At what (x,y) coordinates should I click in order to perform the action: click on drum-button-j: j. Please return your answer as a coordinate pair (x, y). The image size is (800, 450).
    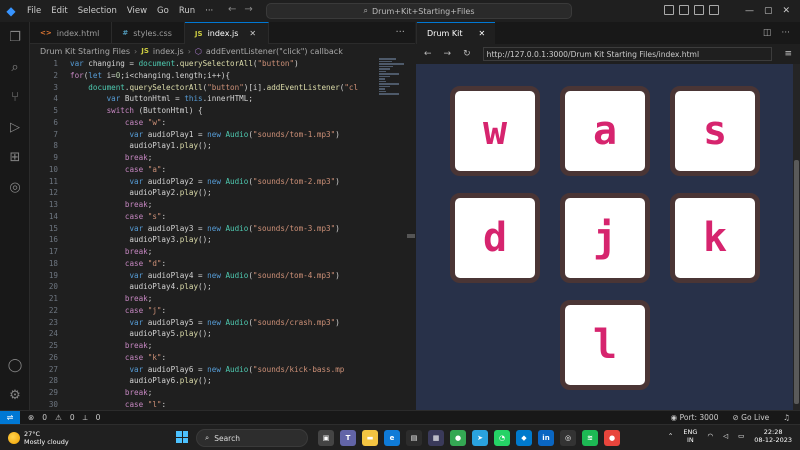
    Looking at the image, I should click on (605, 238).